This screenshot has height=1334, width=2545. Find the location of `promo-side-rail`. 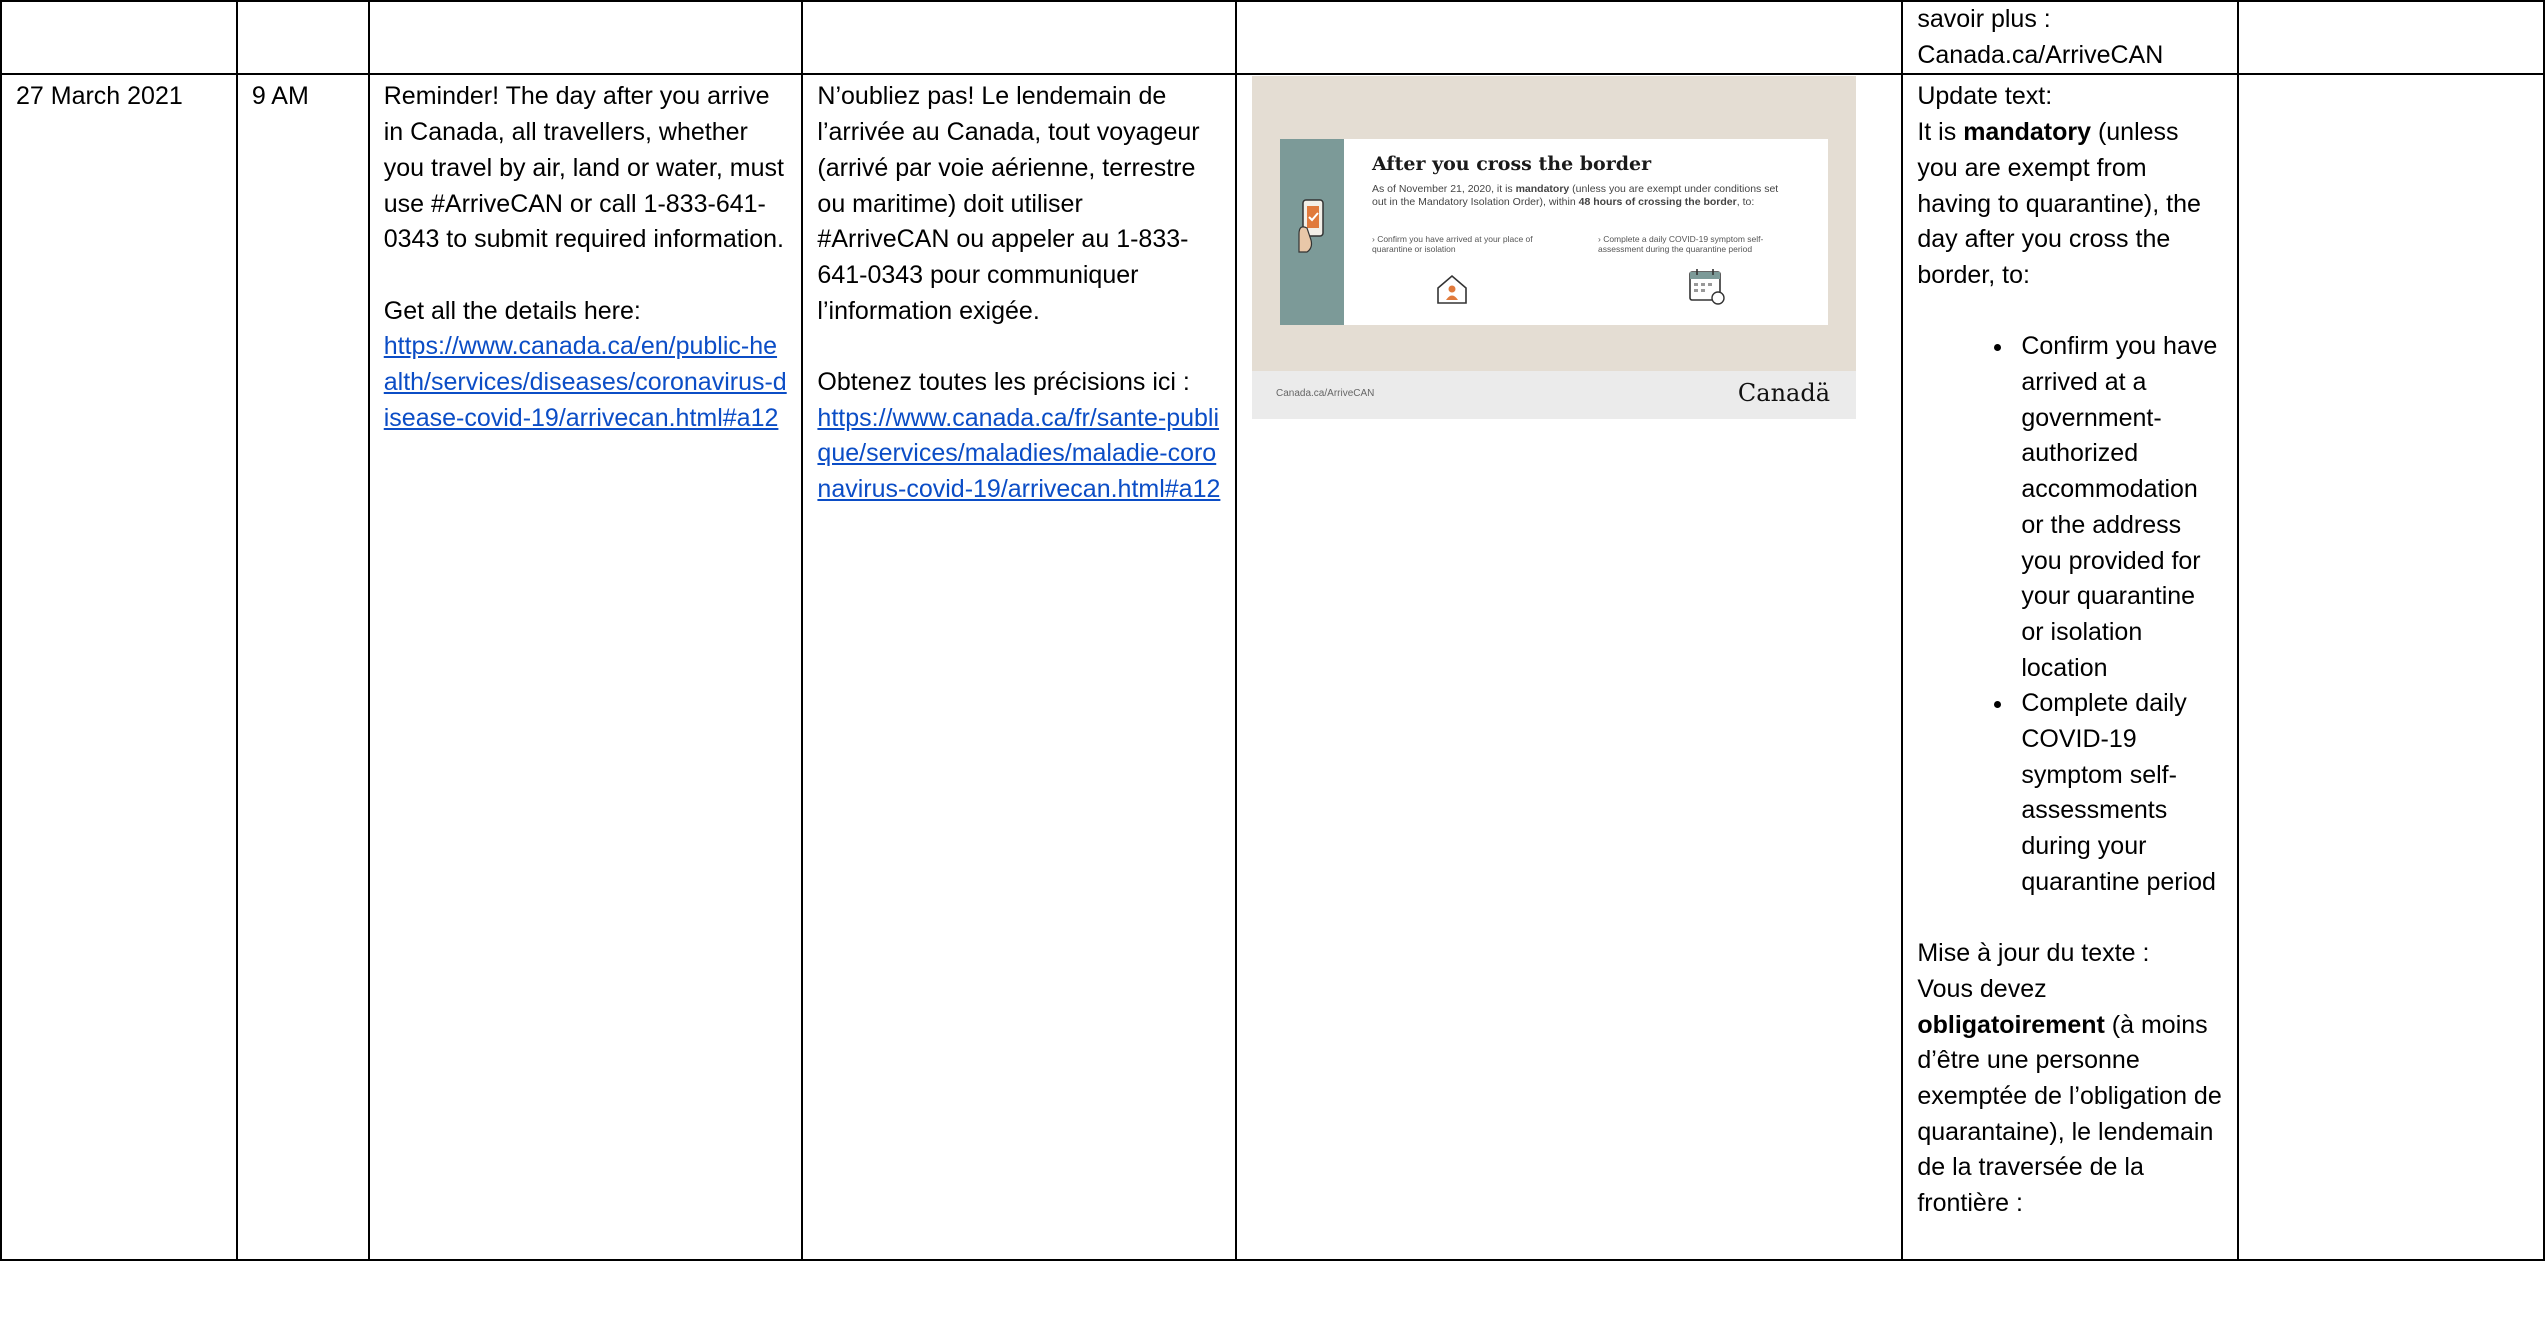

promo-side-rail is located at coordinates (1312, 232).